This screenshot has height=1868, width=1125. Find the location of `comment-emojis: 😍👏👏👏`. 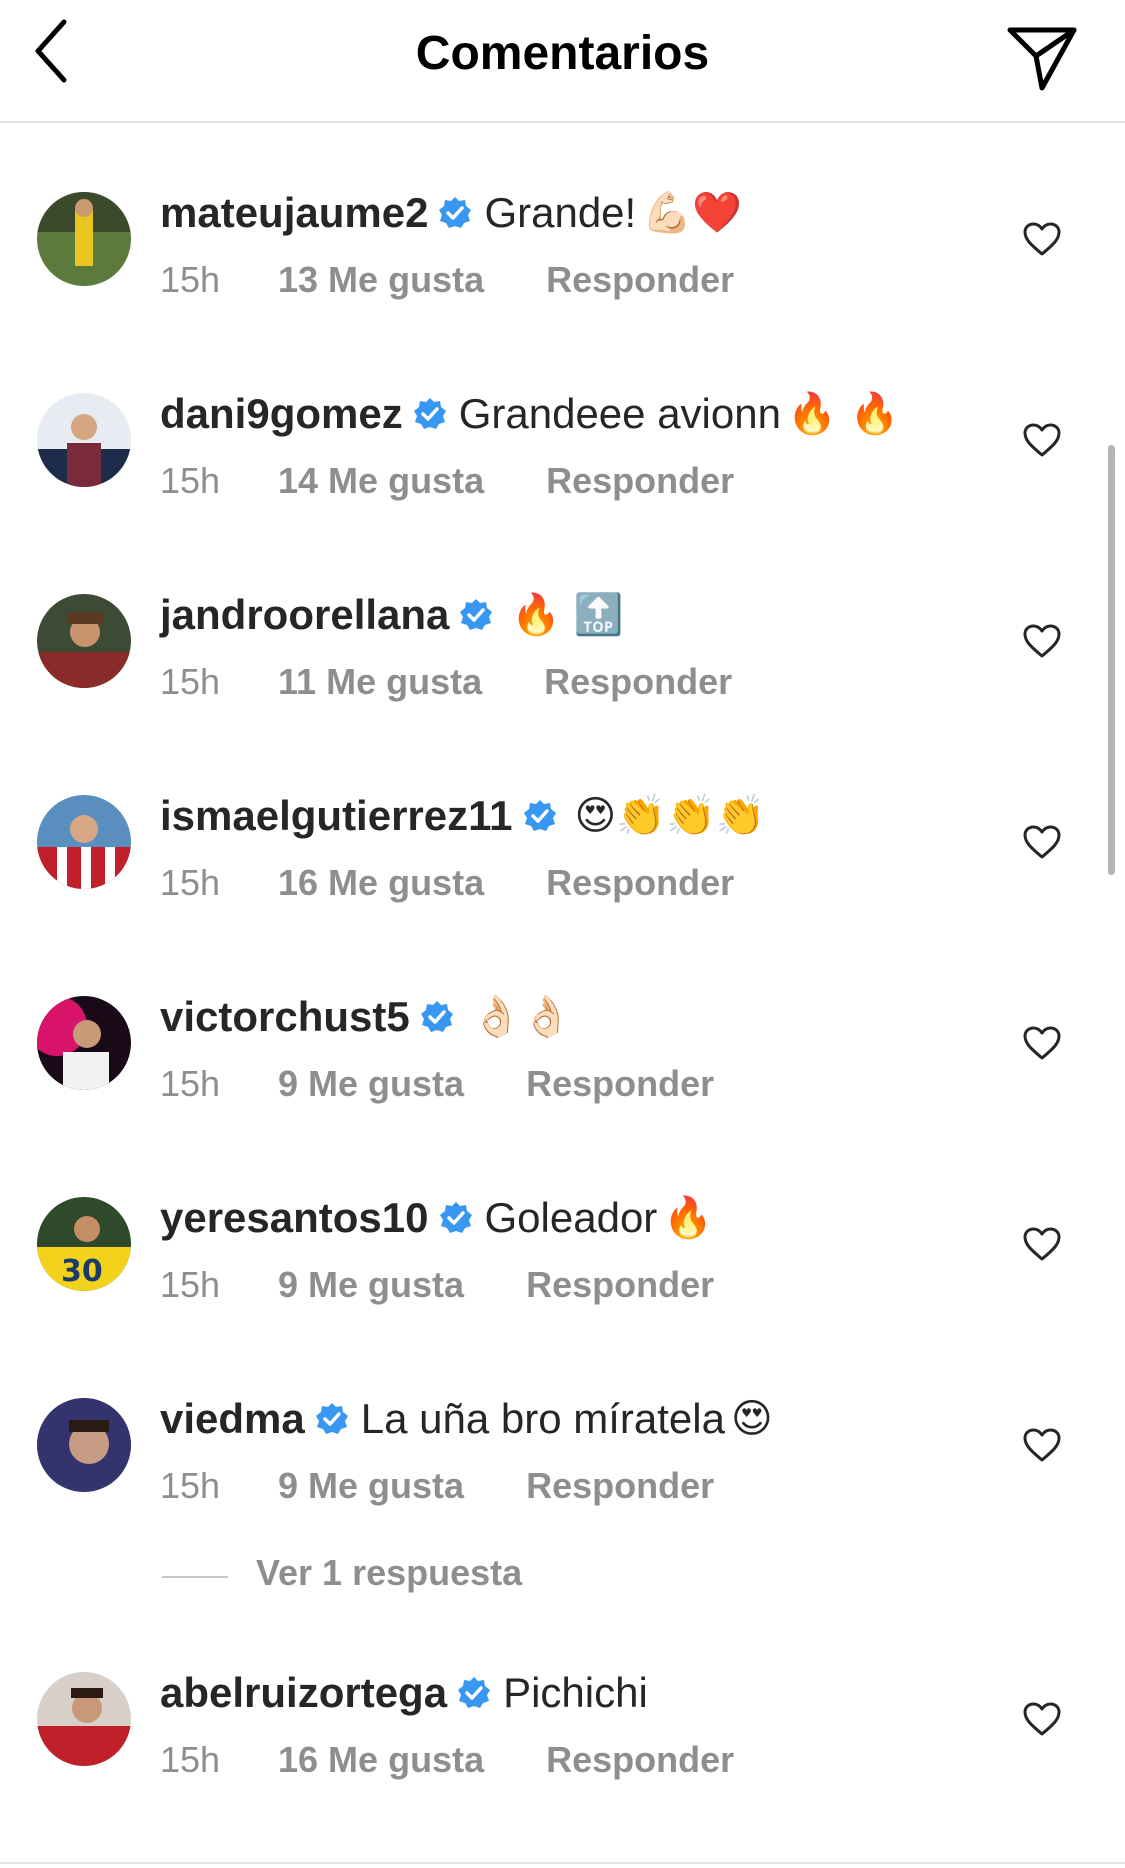

comment-emojis: 😍👏👏👏 is located at coordinates (670, 816).